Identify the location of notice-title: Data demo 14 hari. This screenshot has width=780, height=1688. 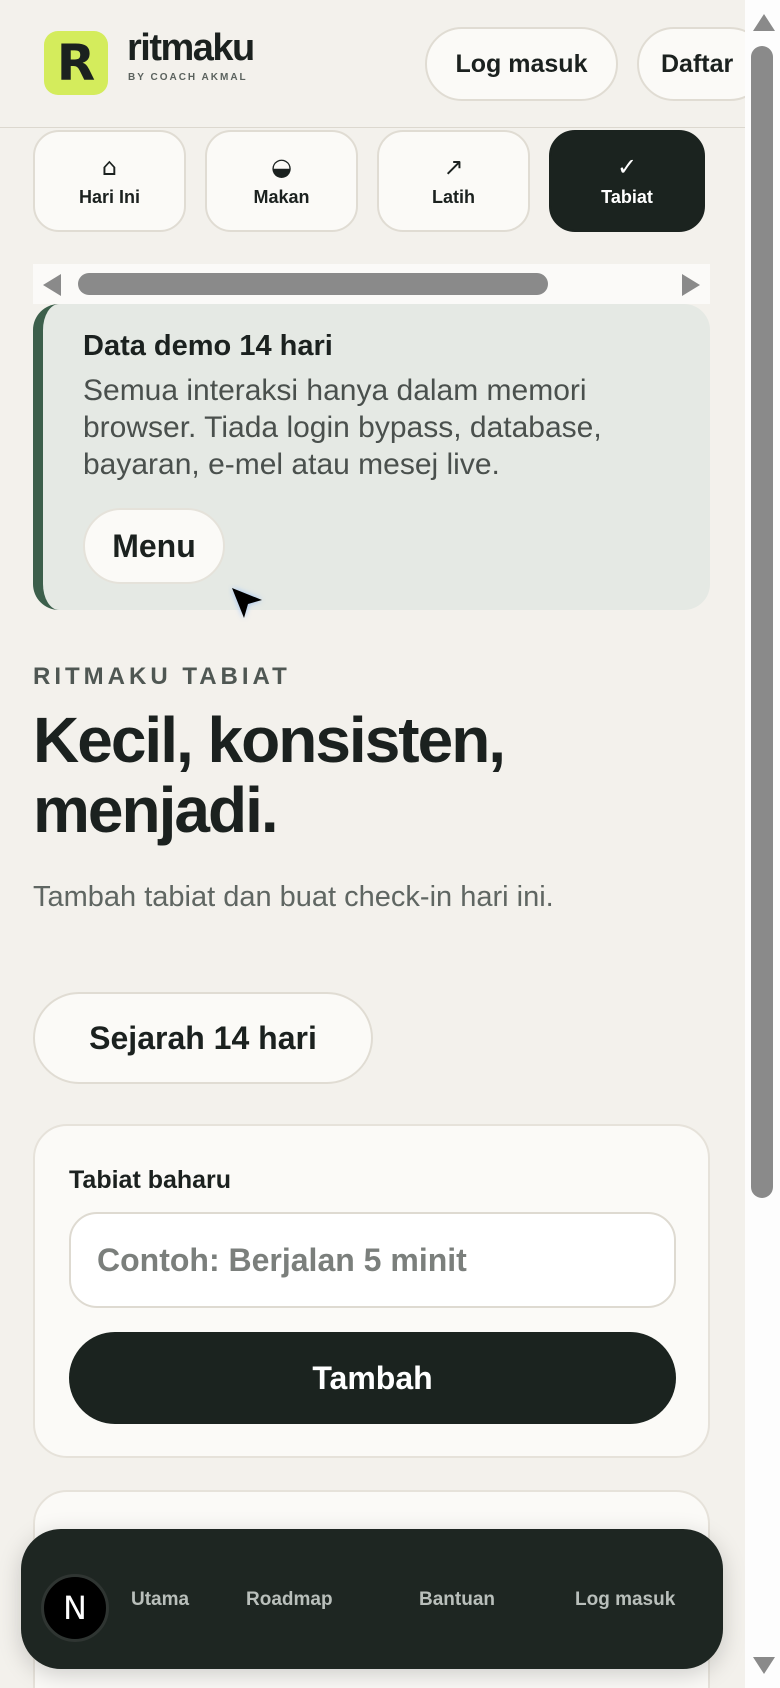
(208, 346).